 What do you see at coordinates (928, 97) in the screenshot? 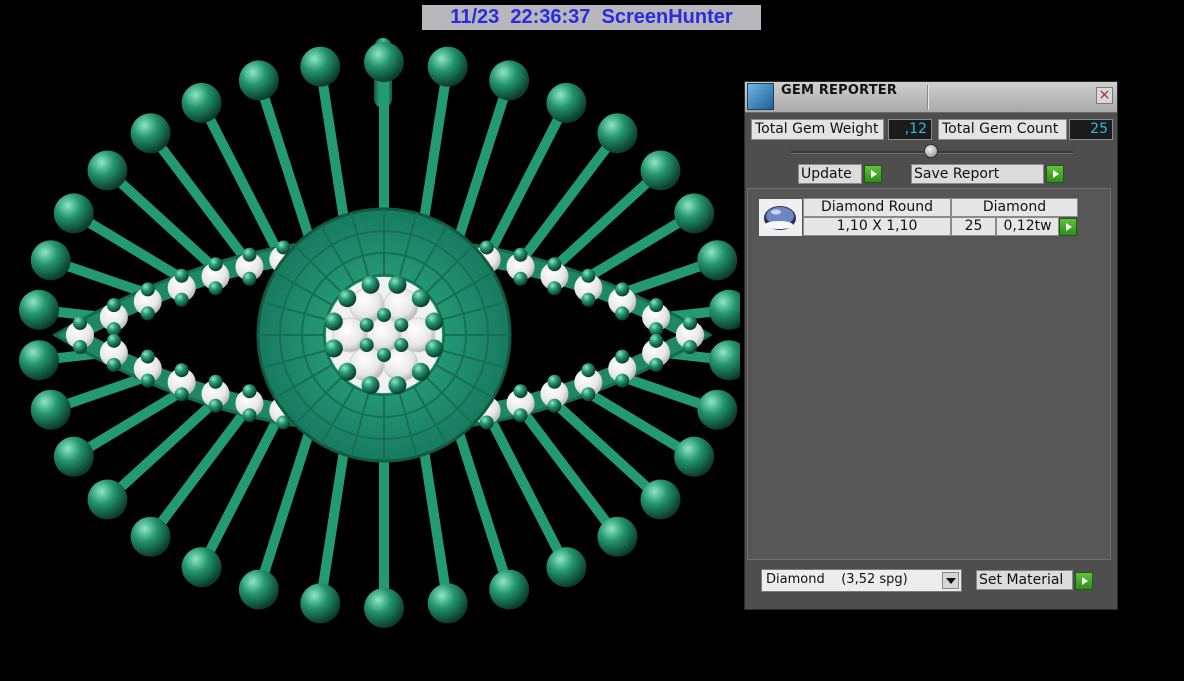
I see `titlebar-divider` at bounding box center [928, 97].